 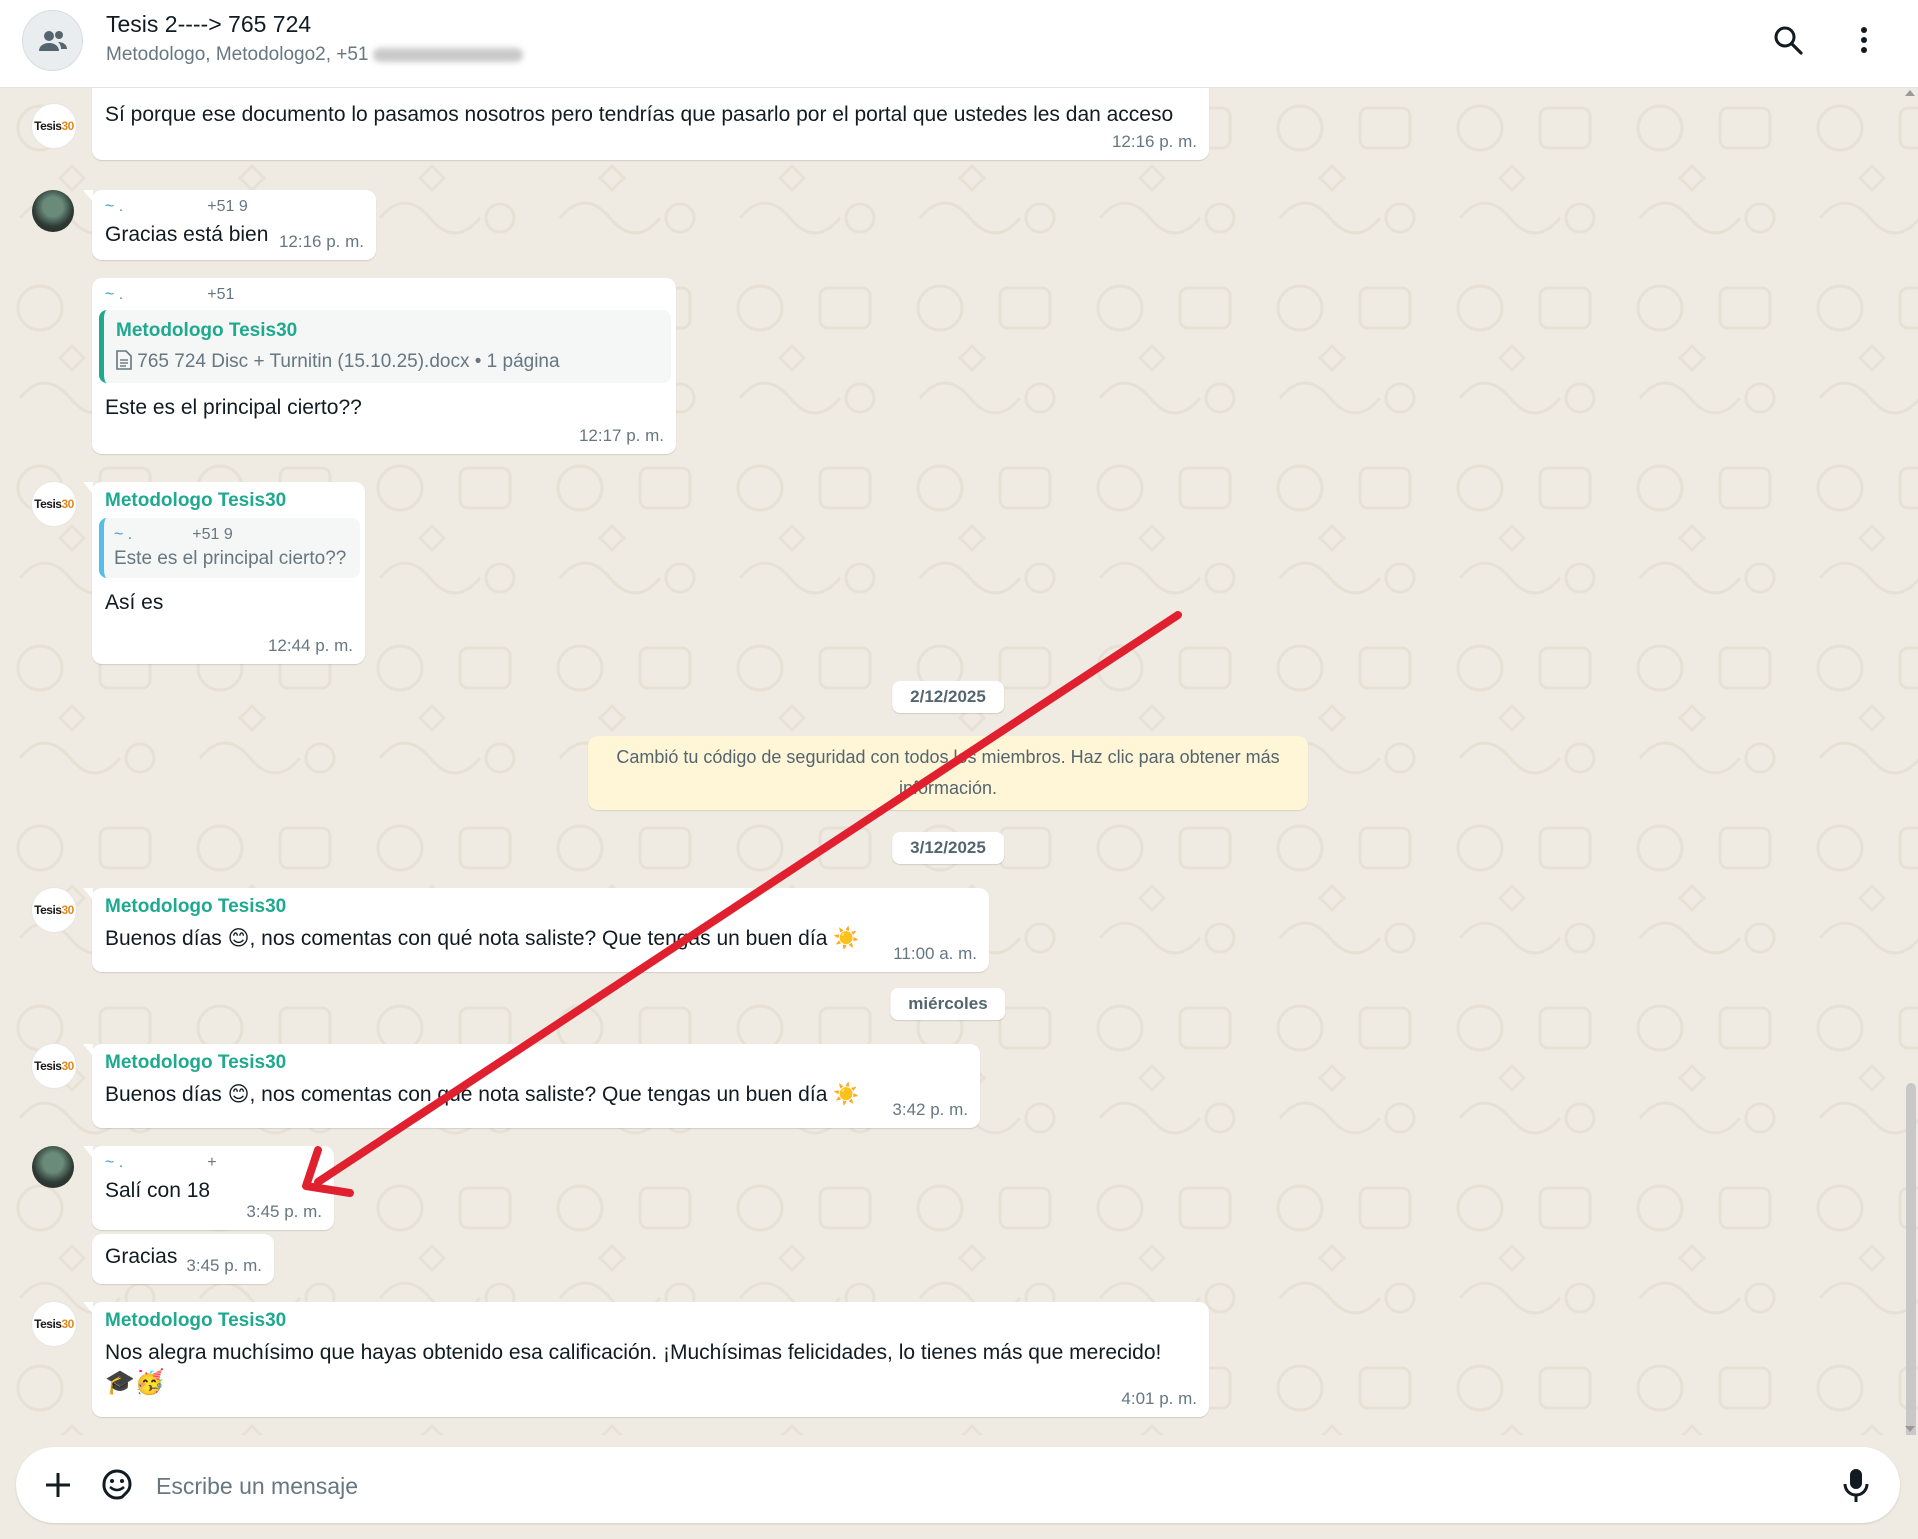 What do you see at coordinates (447, 54) in the screenshot?
I see `redacted-phone` at bounding box center [447, 54].